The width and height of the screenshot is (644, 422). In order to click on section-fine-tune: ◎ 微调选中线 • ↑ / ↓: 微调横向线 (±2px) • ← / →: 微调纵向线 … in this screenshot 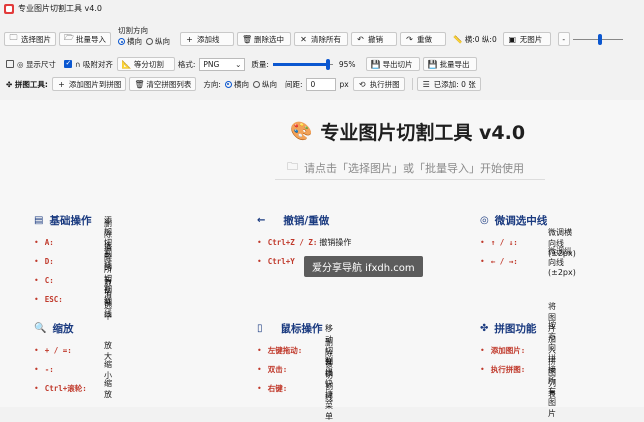, I will do `click(528, 245)`.